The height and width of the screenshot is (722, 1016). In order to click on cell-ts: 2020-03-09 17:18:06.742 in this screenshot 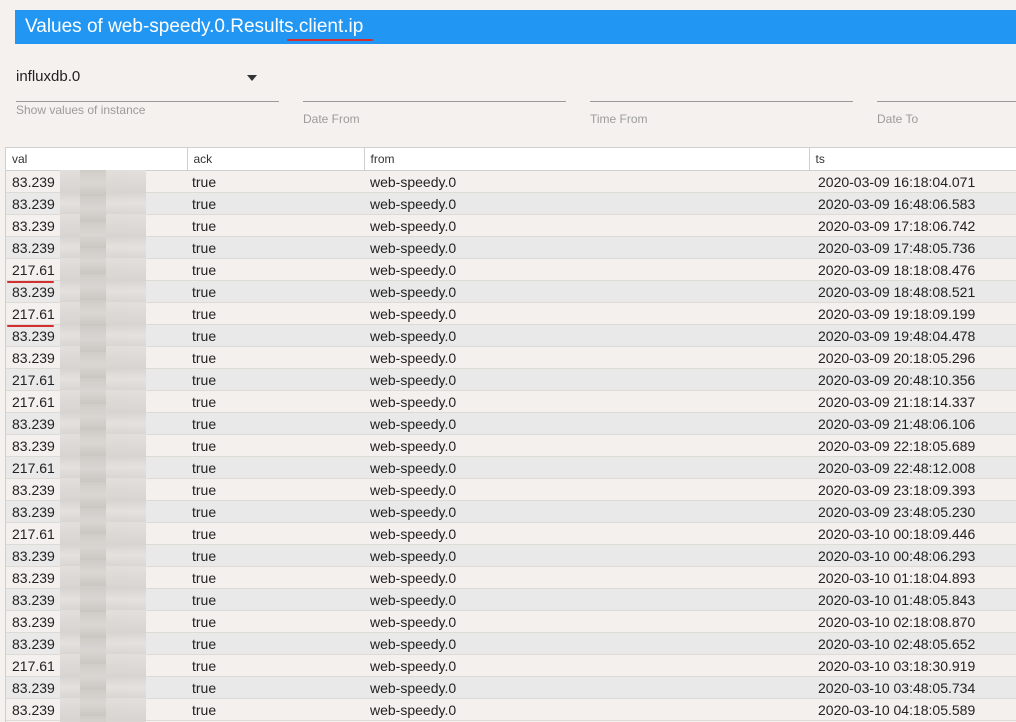, I will do `click(912, 225)`.